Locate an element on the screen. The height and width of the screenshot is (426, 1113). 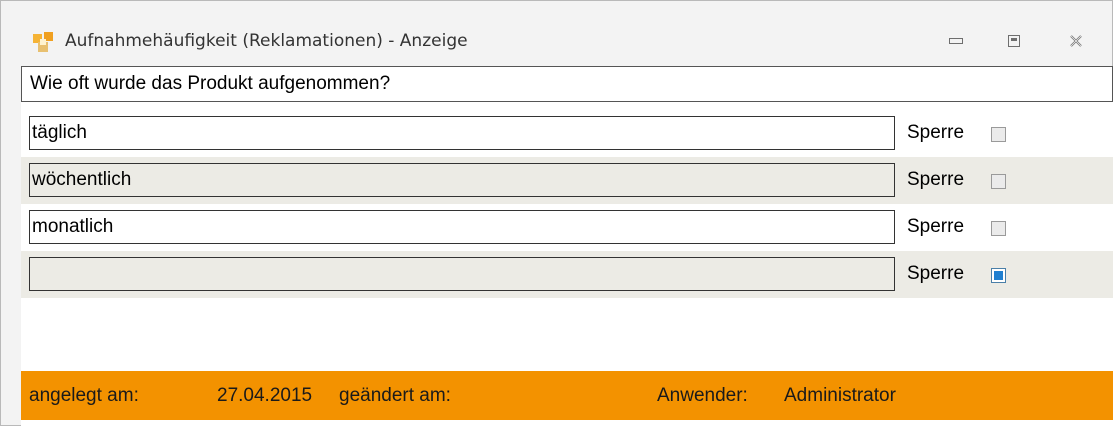
maximize-icon is located at coordinates (1014, 41).